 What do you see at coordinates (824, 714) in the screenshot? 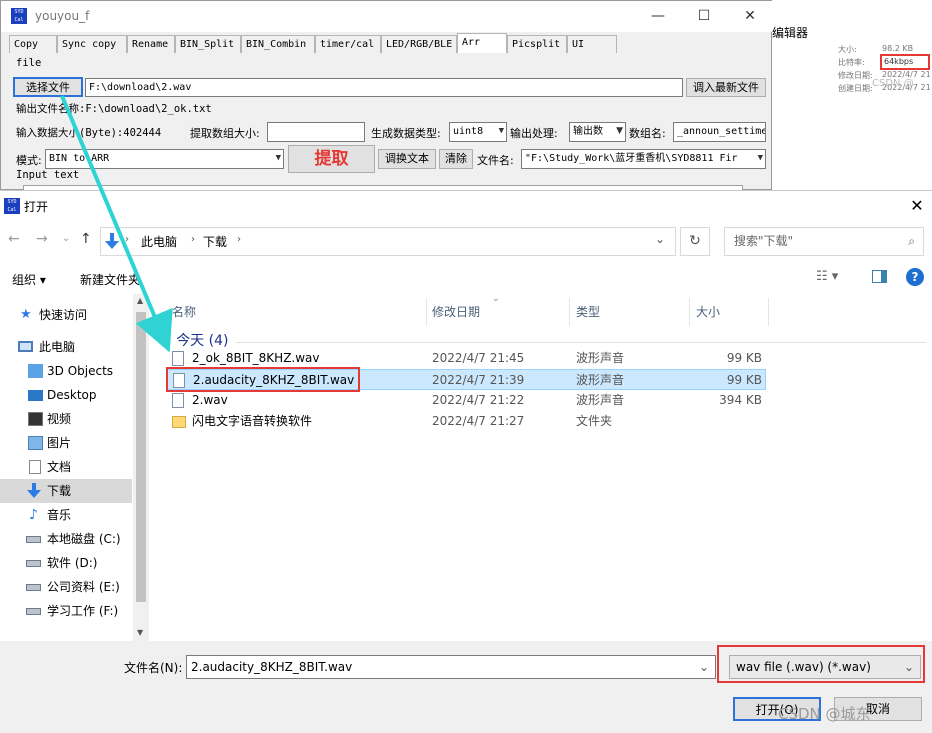
I see `csdn-watermark: CSDN @城东` at bounding box center [824, 714].